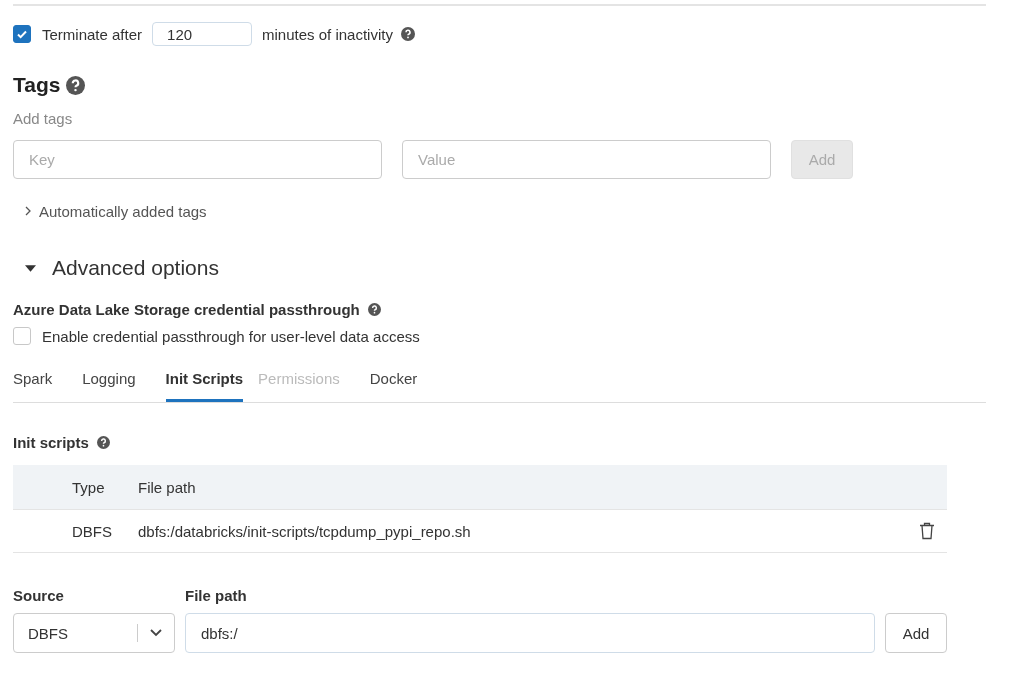 Image resolution: width=1024 pixels, height=696 pixels. What do you see at coordinates (305, 531) in the screenshot?
I see `table-cell-text: dbfs:/databricks/init-scripts/tcpdump_pypi_repo.sh` at bounding box center [305, 531].